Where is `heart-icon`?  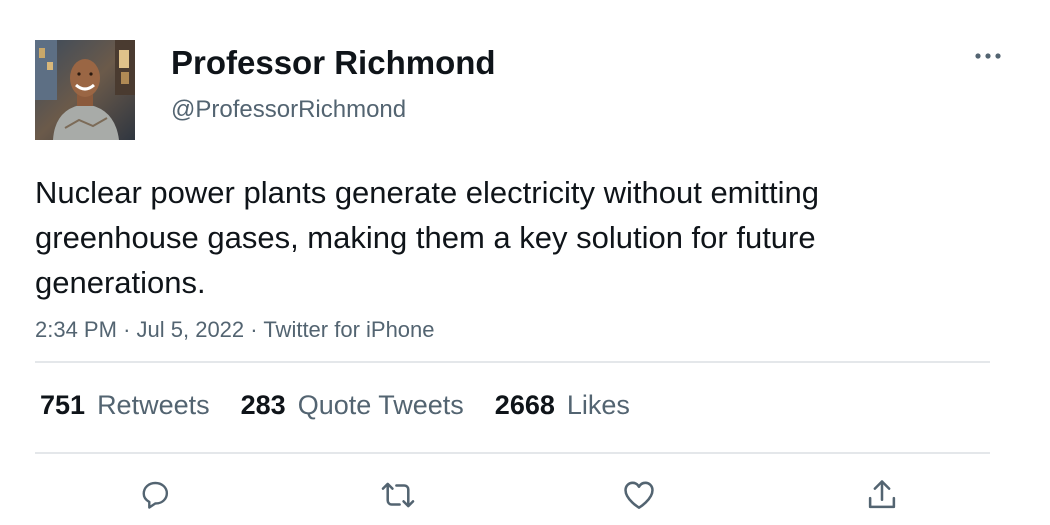 heart-icon is located at coordinates (639, 495).